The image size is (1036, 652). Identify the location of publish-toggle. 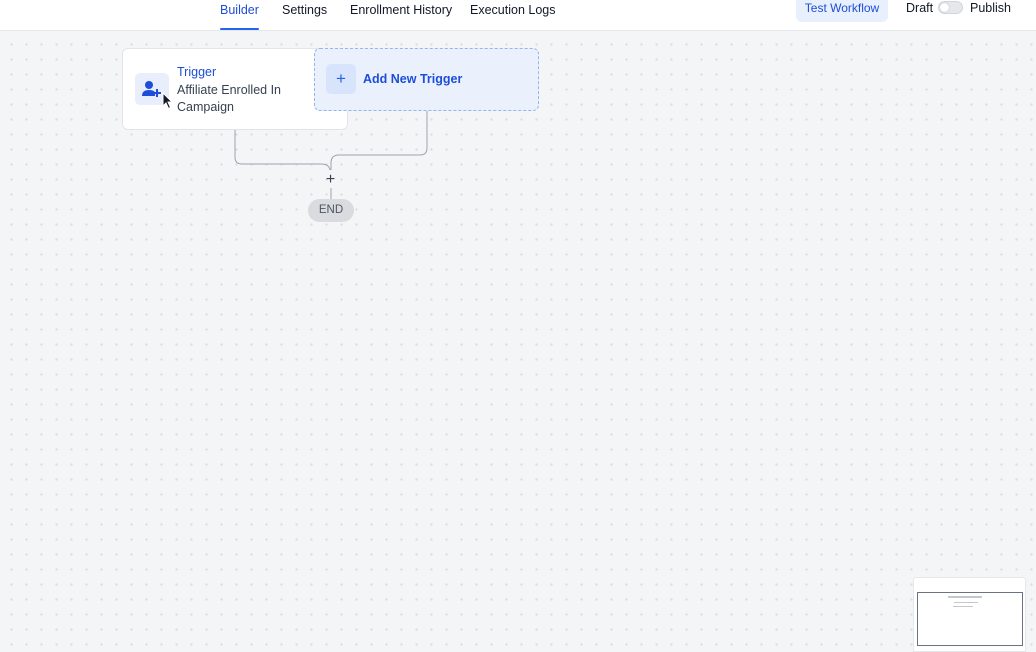
(950, 7).